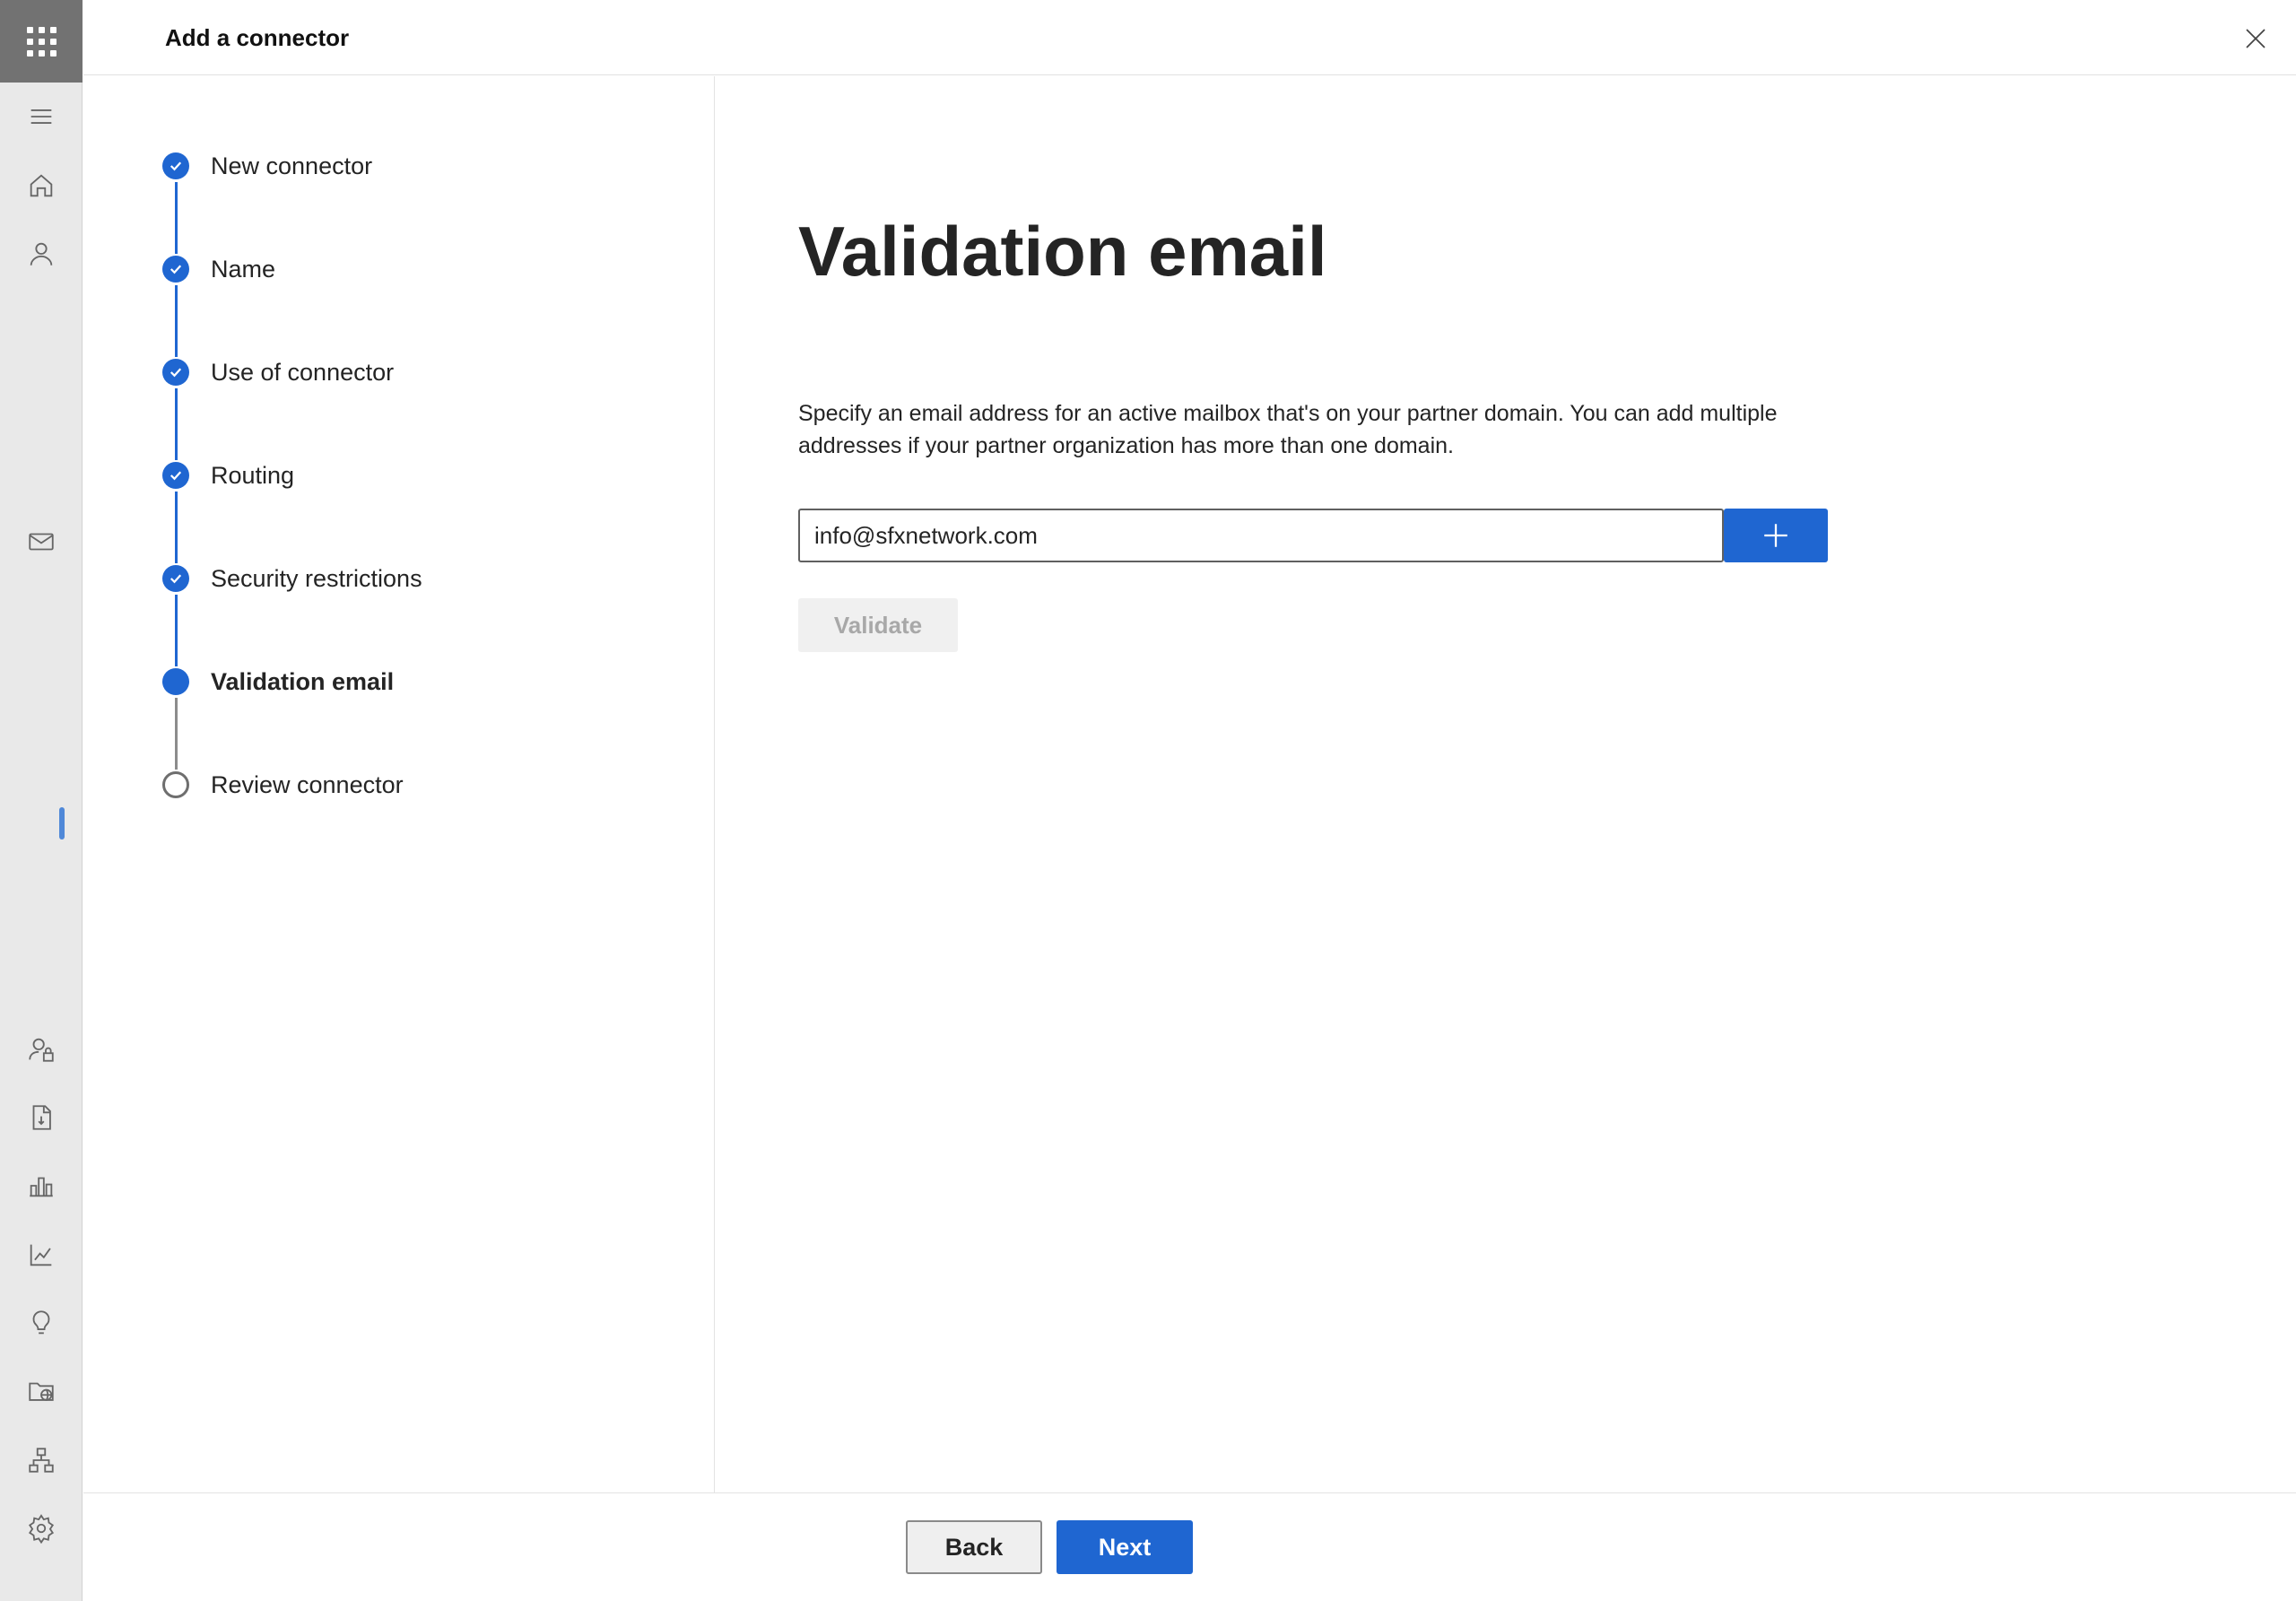 The width and height of the screenshot is (2296, 1601). I want to click on current-step-dot-icon, so click(175, 681).